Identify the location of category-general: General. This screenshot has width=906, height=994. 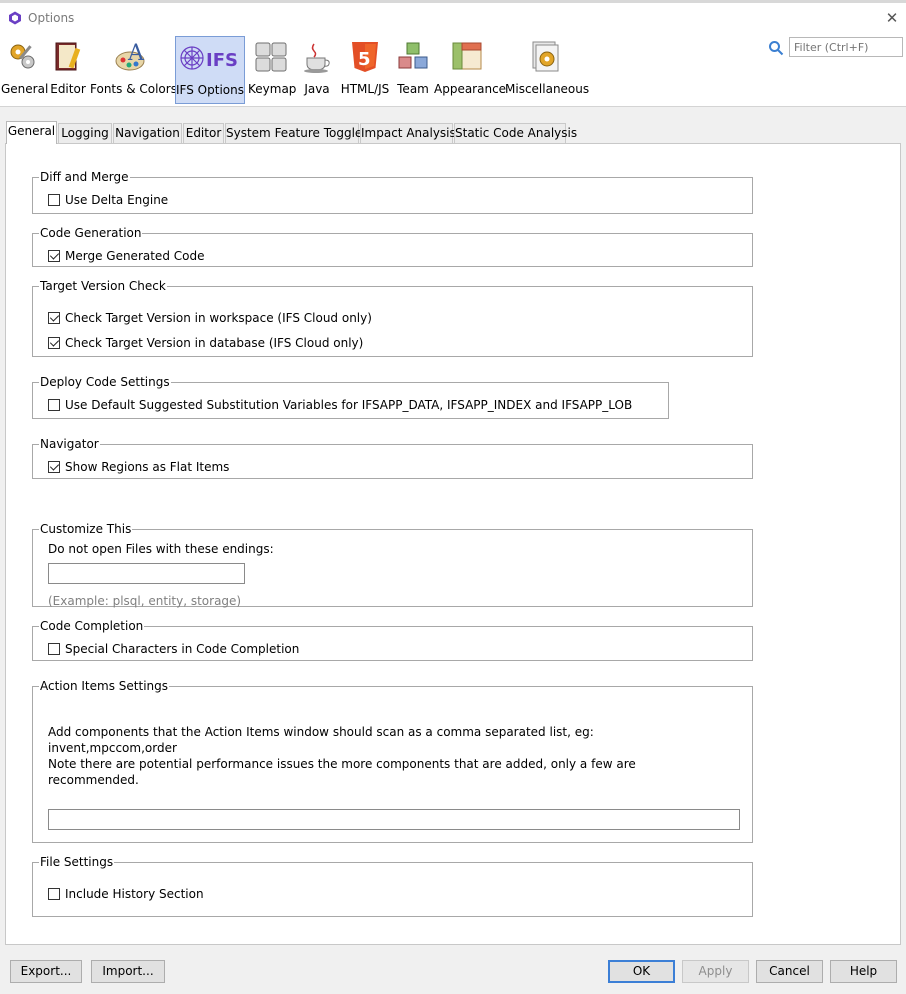
(25, 70).